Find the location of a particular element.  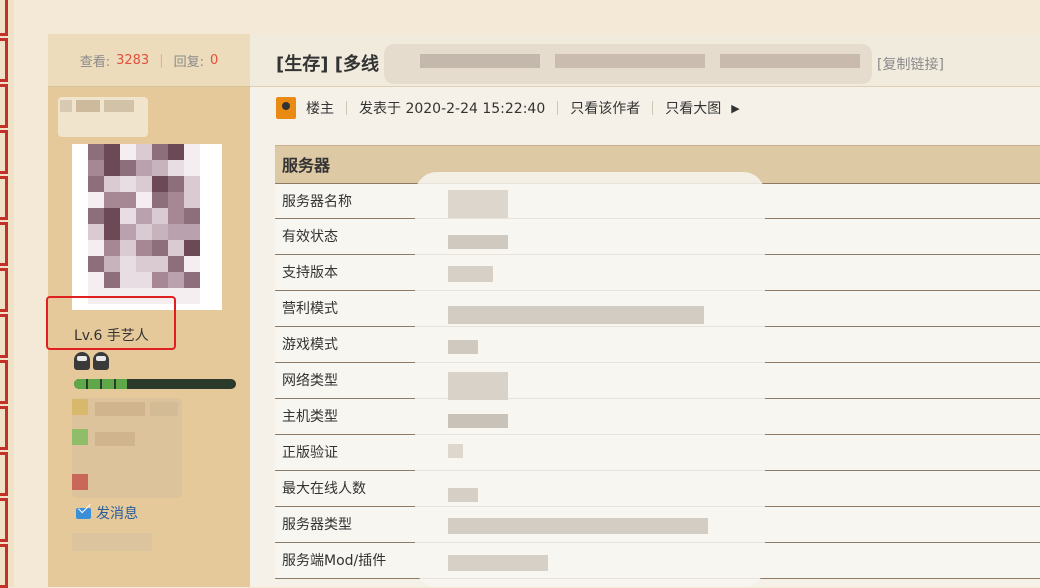

row-label: 服务端Mod/插件 is located at coordinates (334, 561).